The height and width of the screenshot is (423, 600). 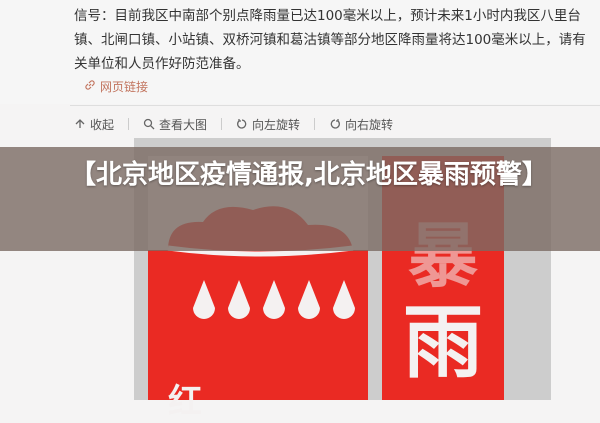 I want to click on rotate-left-button: 向左旋转, so click(x=268, y=124).